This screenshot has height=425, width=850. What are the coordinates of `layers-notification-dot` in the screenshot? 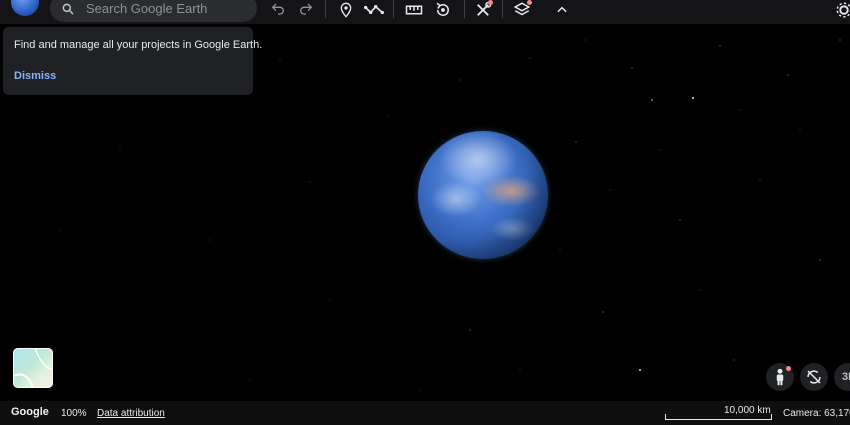 It's located at (529, 2).